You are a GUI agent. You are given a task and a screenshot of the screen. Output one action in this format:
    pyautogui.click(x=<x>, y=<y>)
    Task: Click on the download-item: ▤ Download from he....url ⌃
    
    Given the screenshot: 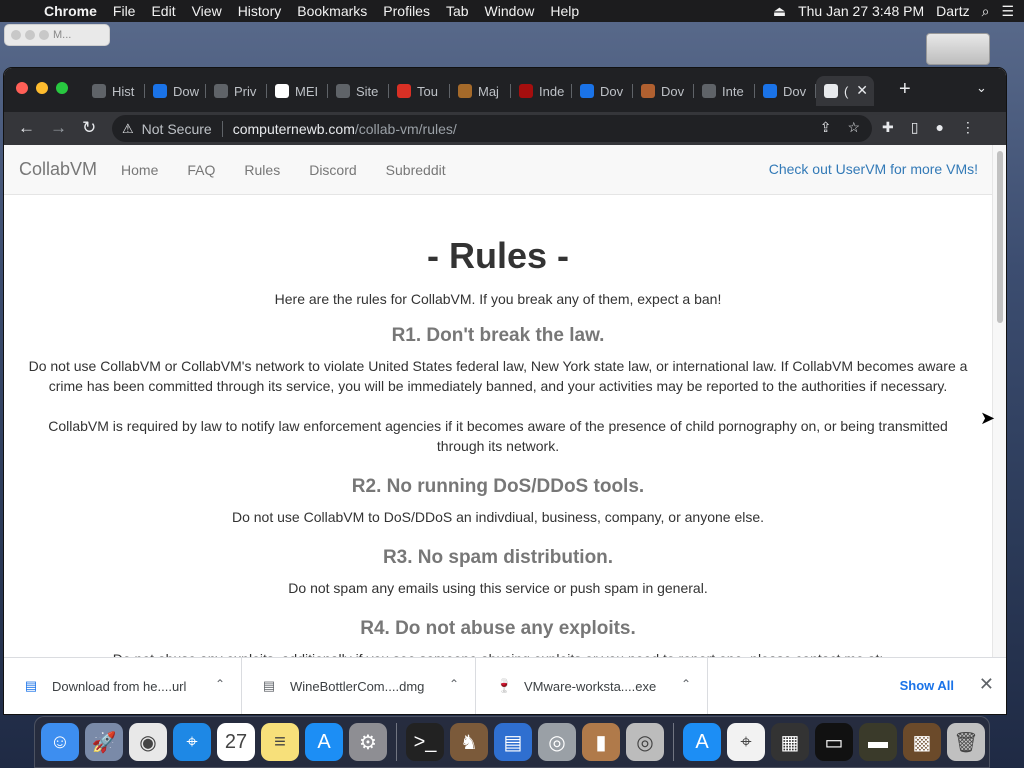 What is the action you would take?
    pyautogui.click(x=123, y=685)
    